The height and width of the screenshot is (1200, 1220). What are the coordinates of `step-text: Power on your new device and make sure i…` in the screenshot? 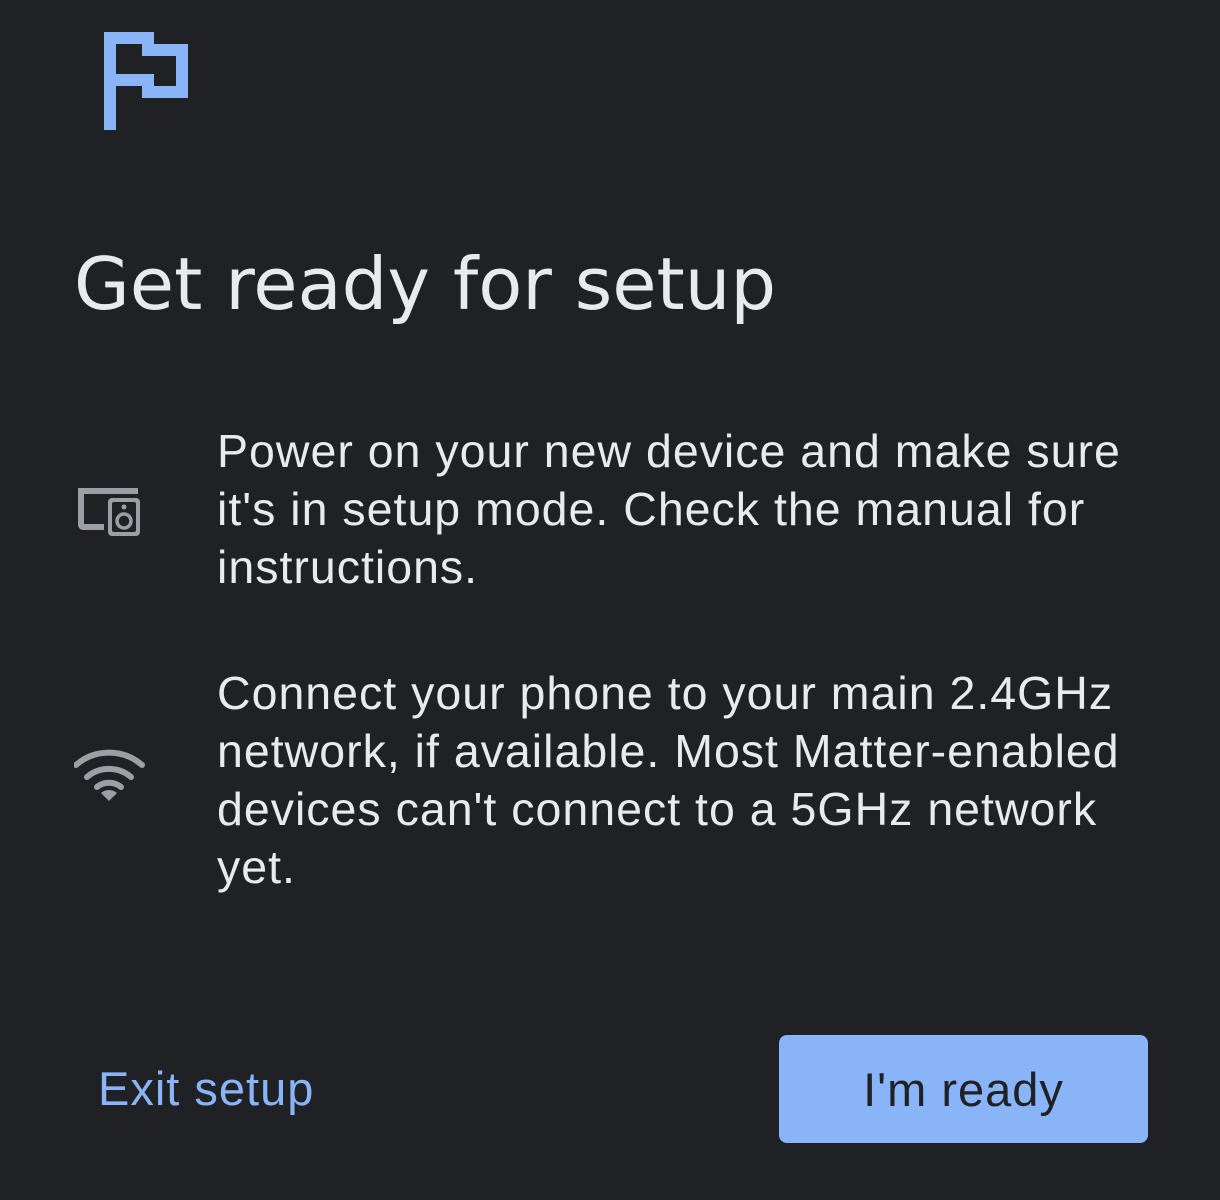 It's located at (669, 509).